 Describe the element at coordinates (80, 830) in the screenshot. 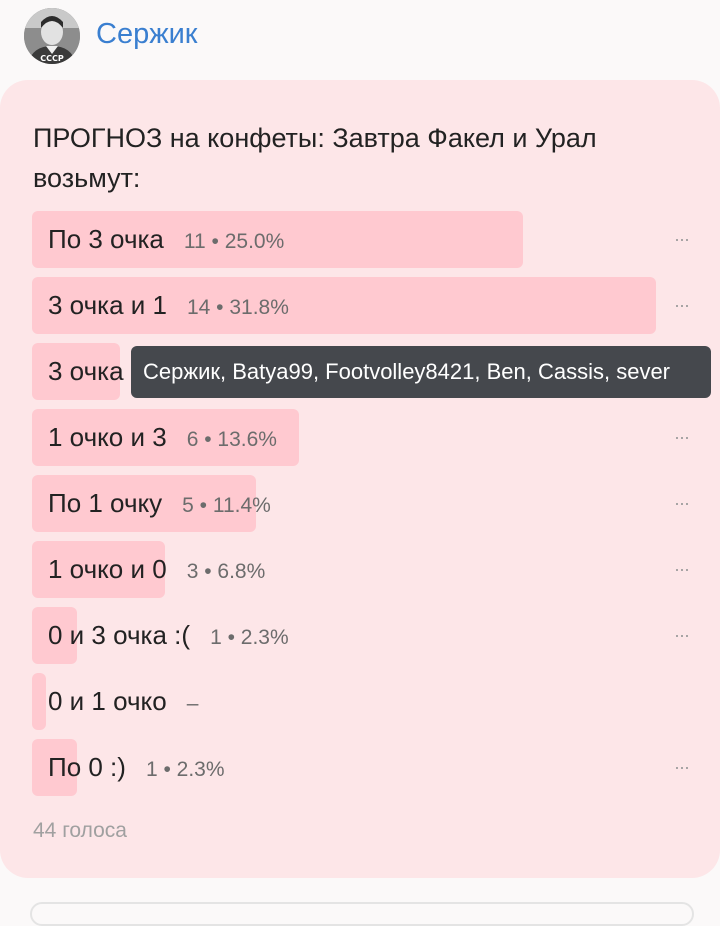

I see `total-votes: 44 голоса` at that location.